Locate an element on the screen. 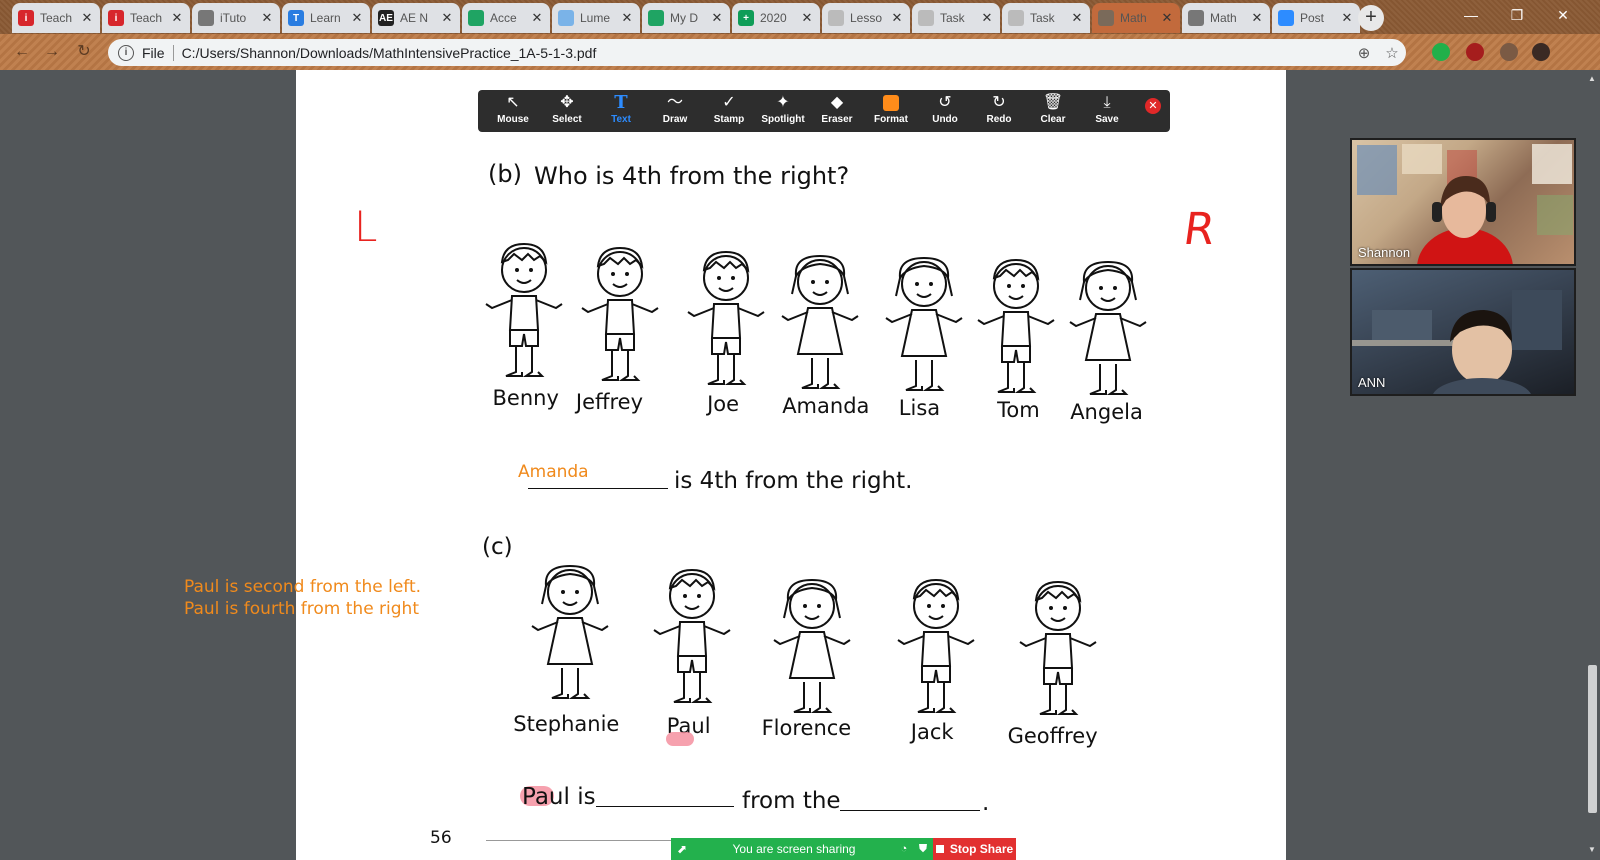 The image size is (1600, 860). tab-14: Post ✕ is located at coordinates (1316, 18).